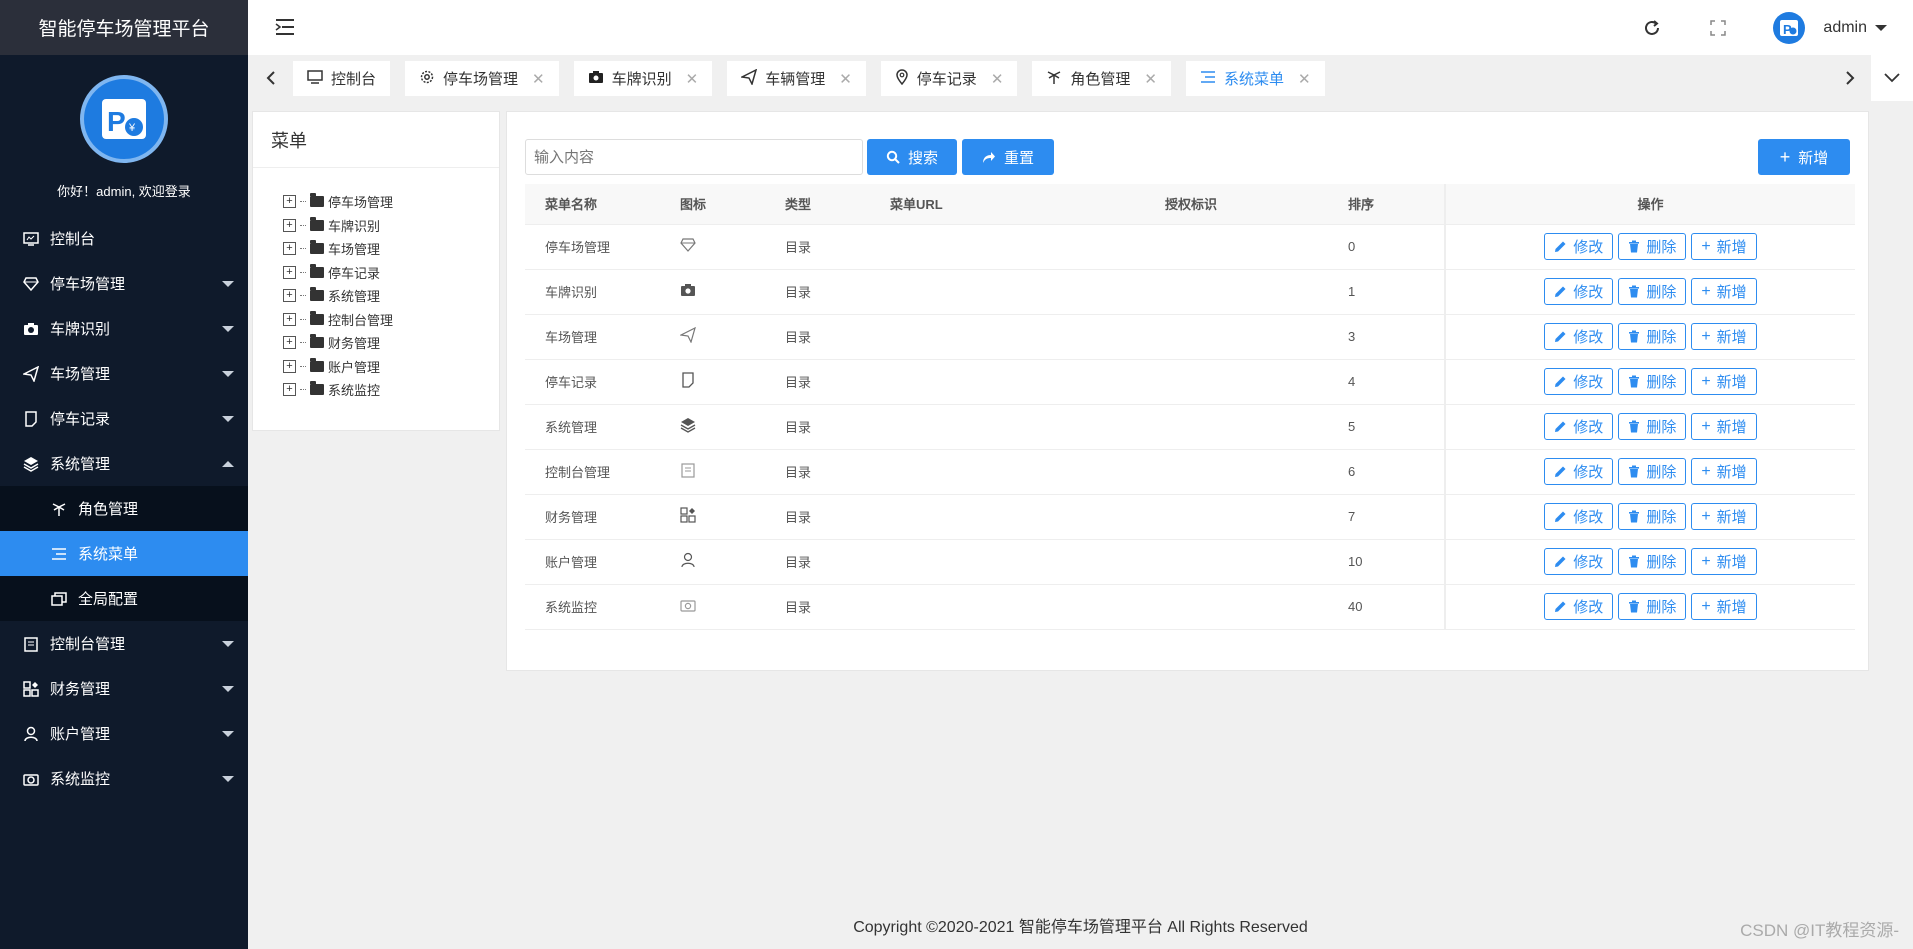 Image resolution: width=1913 pixels, height=949 pixels. What do you see at coordinates (124, 463) in the screenshot?
I see `sidebar-item-system: 系统管理` at bounding box center [124, 463].